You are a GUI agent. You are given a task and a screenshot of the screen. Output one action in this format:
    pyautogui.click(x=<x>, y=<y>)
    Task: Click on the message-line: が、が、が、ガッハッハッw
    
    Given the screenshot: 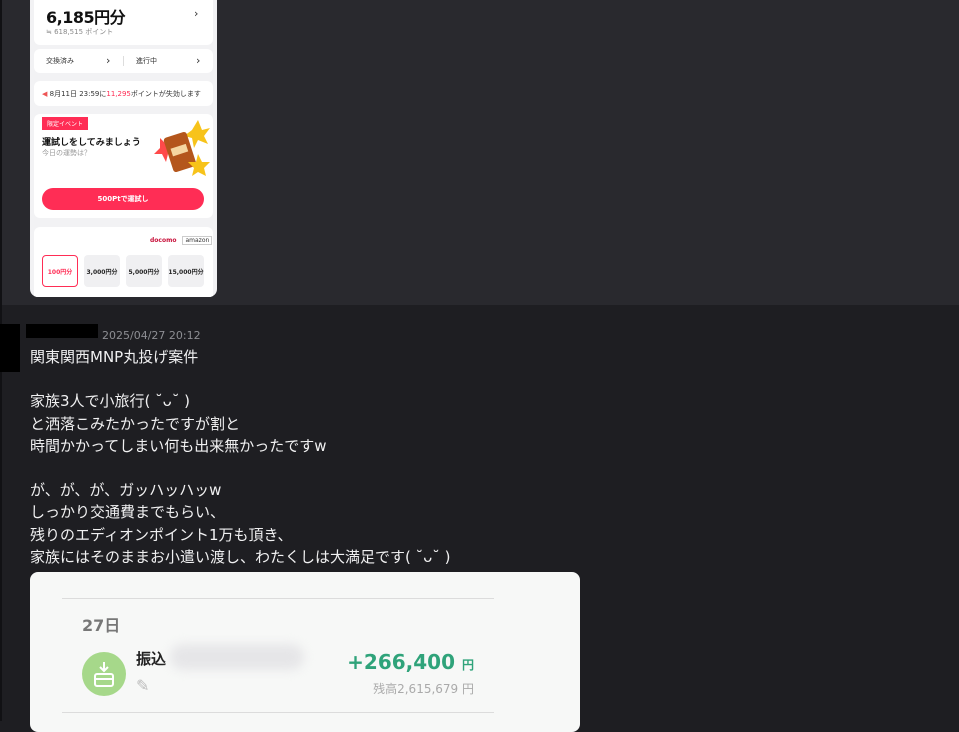 What is the action you would take?
    pyautogui.click(x=126, y=490)
    